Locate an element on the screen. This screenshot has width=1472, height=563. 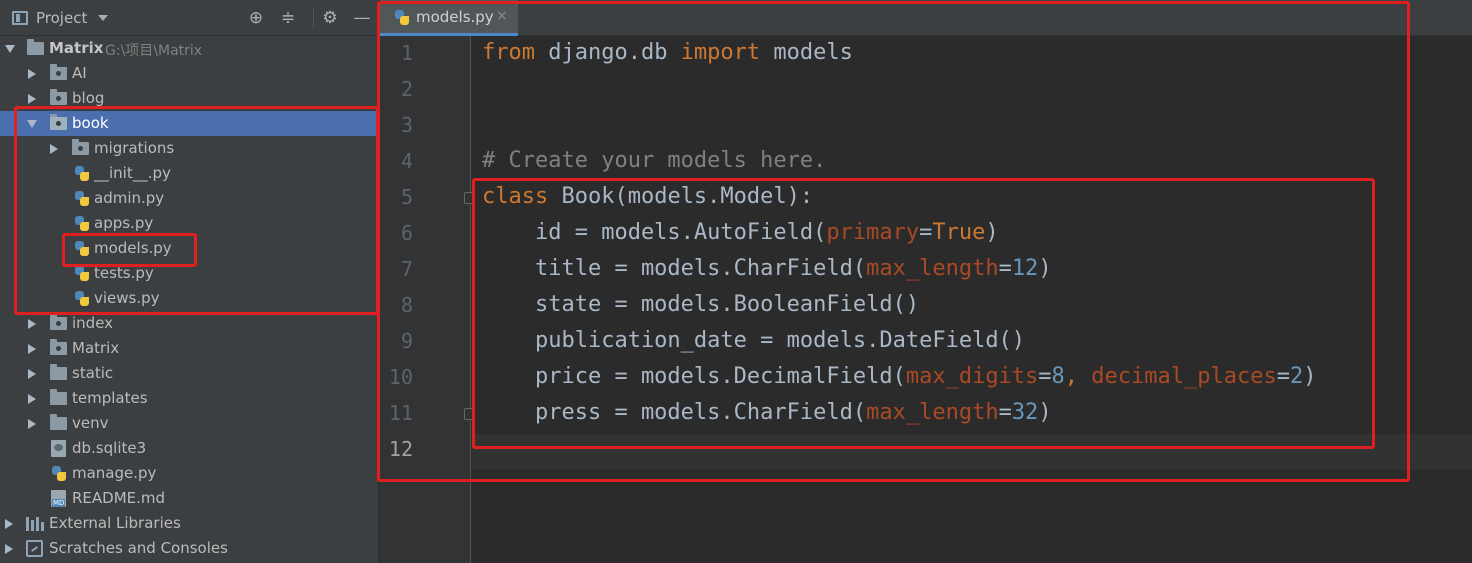
code-token: title = models.CharField( is located at coordinates (674, 268).